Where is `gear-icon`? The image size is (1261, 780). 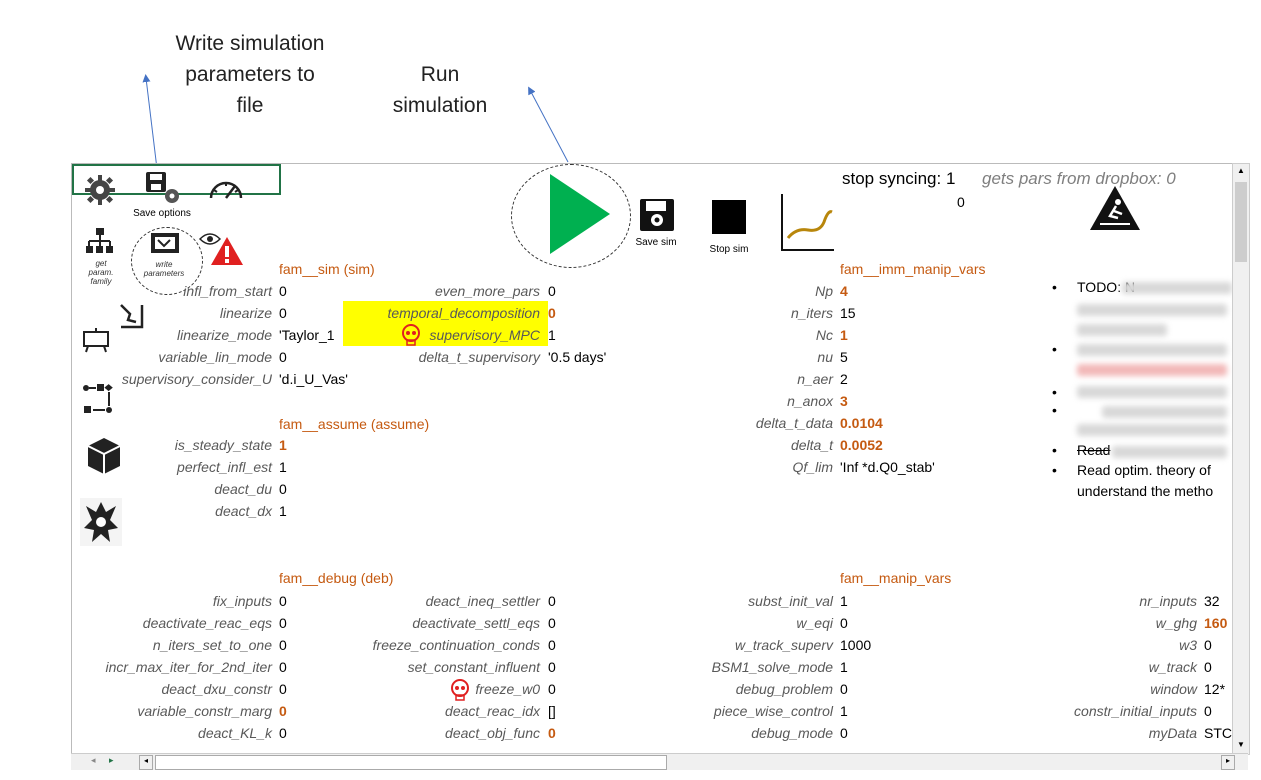
gear-icon is located at coordinates (100, 192).